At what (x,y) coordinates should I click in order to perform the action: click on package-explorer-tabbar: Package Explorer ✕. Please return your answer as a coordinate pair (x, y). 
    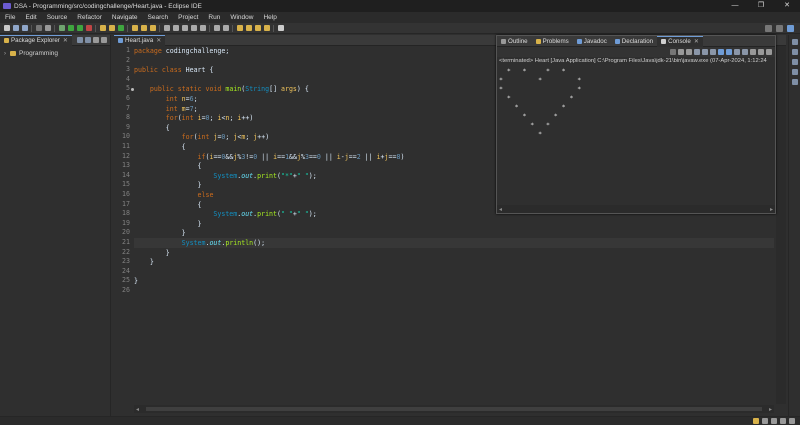
    Looking at the image, I should click on (55, 40).